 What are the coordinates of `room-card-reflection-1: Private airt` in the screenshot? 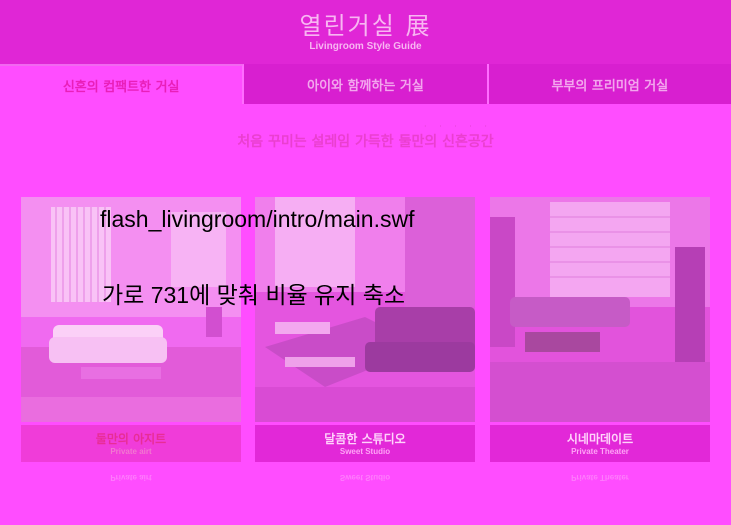 It's located at (131, 477).